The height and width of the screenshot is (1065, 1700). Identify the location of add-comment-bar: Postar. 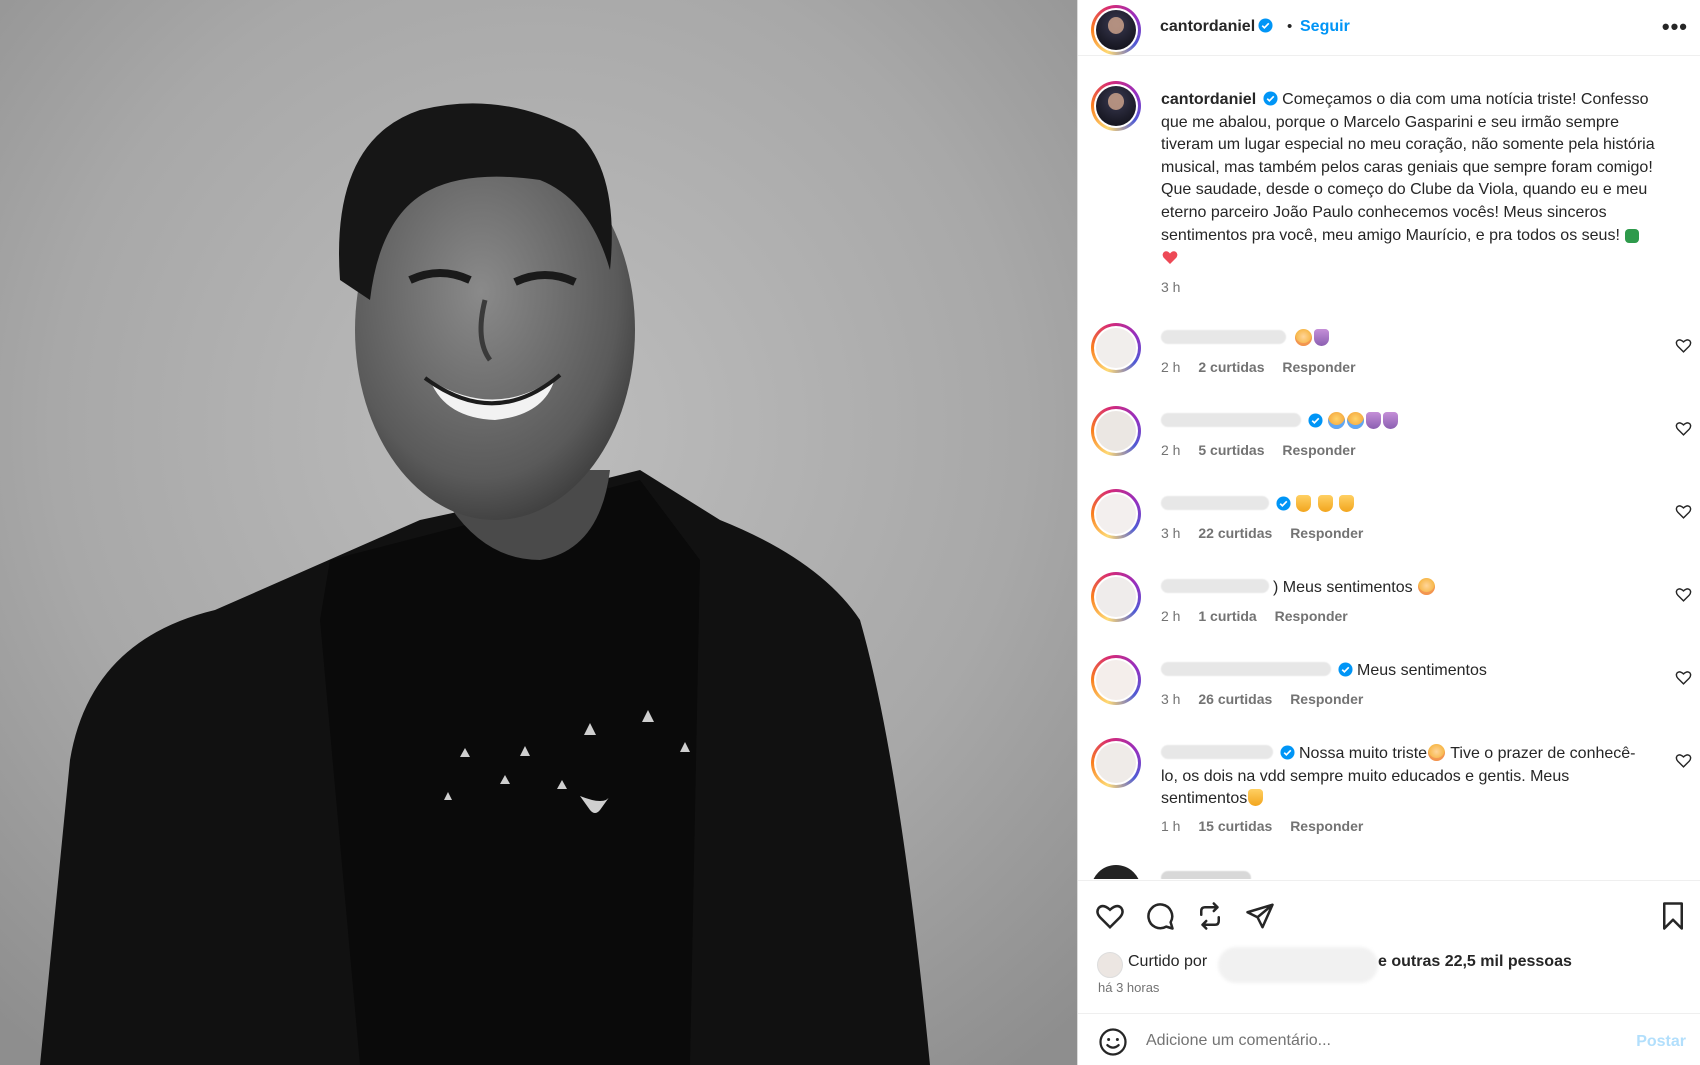
(1389, 1039).